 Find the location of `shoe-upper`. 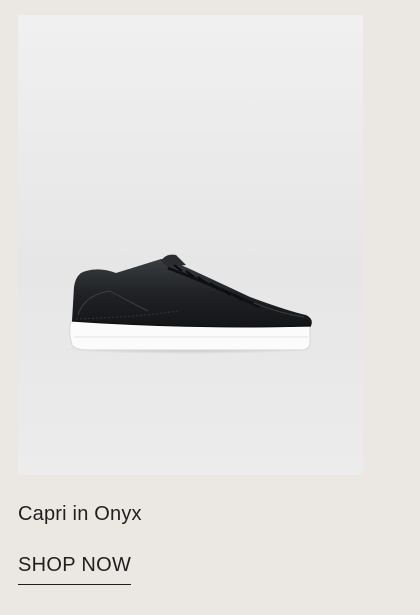

shoe-upper is located at coordinates (192, 293).